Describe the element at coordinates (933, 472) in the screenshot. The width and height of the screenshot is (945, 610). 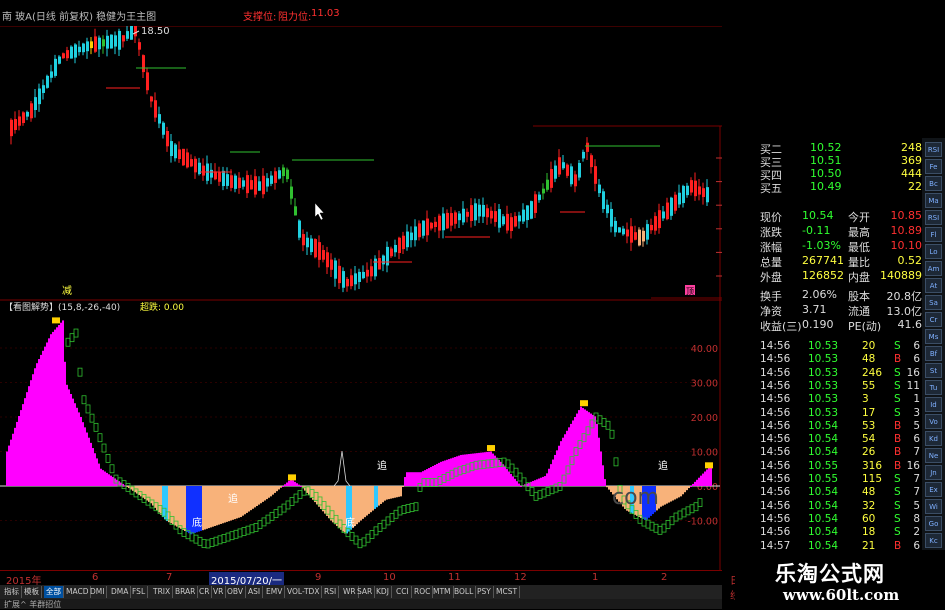
I see `tool-button-icon: Jn` at that location.